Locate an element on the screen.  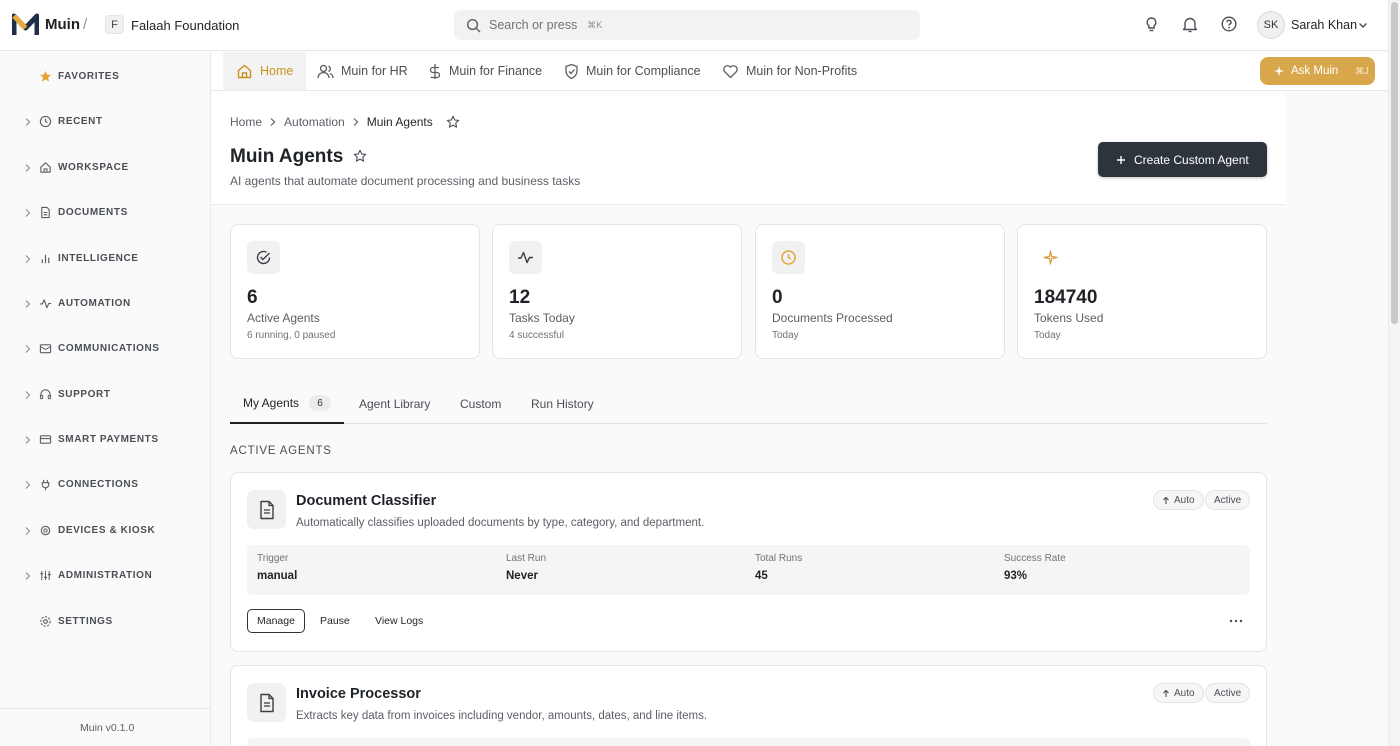
tab-label: Run History is located at coordinates (562, 404).